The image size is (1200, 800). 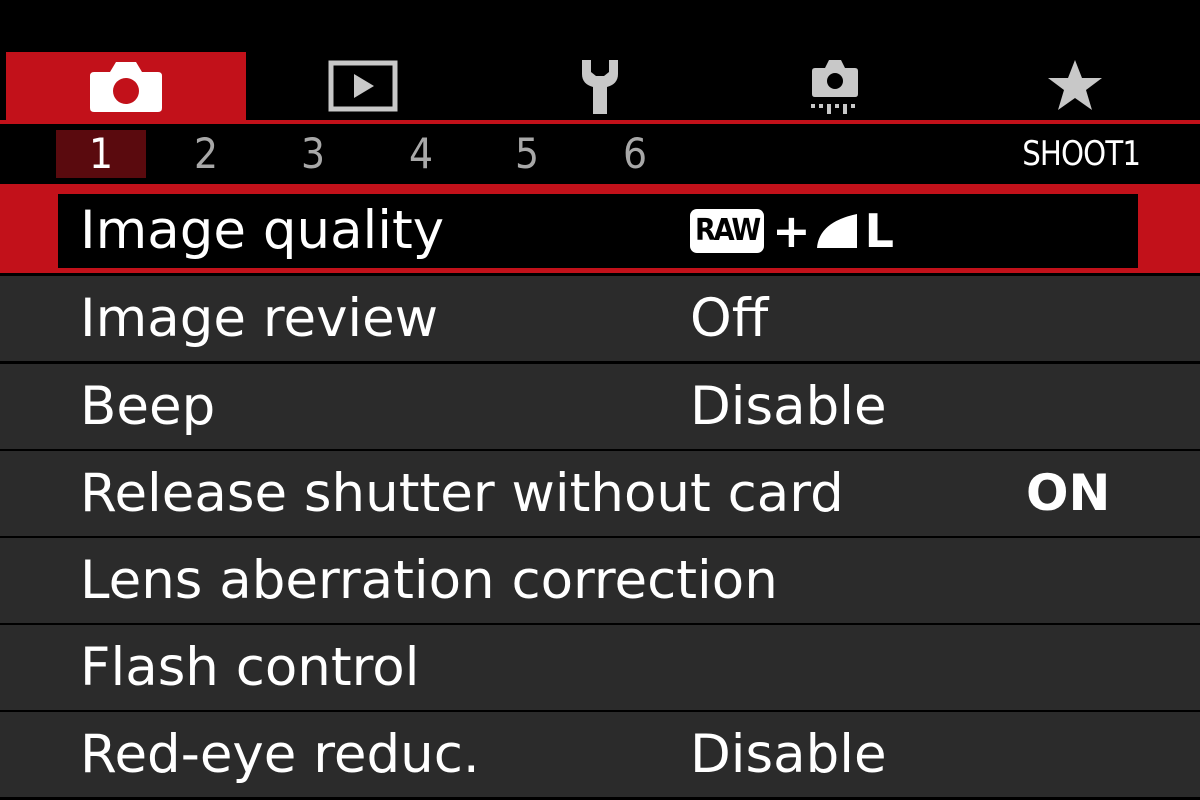 I want to click on page-selector: 1 2 3 4 5 6 SHOOT1, so click(x=600, y=154).